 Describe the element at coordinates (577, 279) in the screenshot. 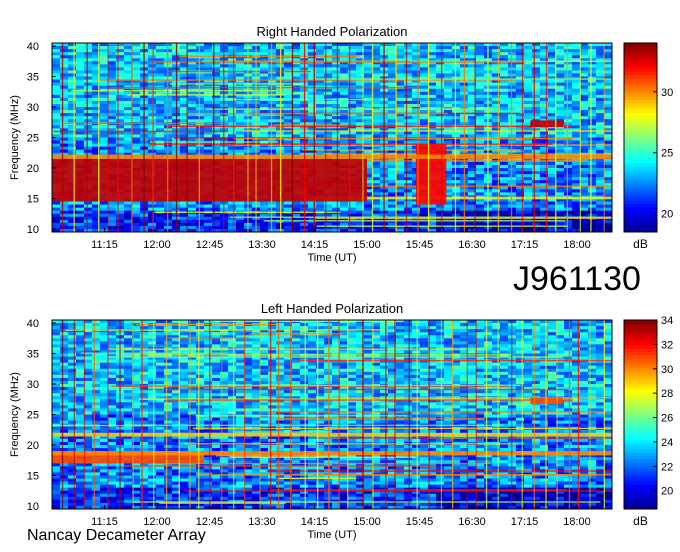

I see `observation-id: J961130` at that location.